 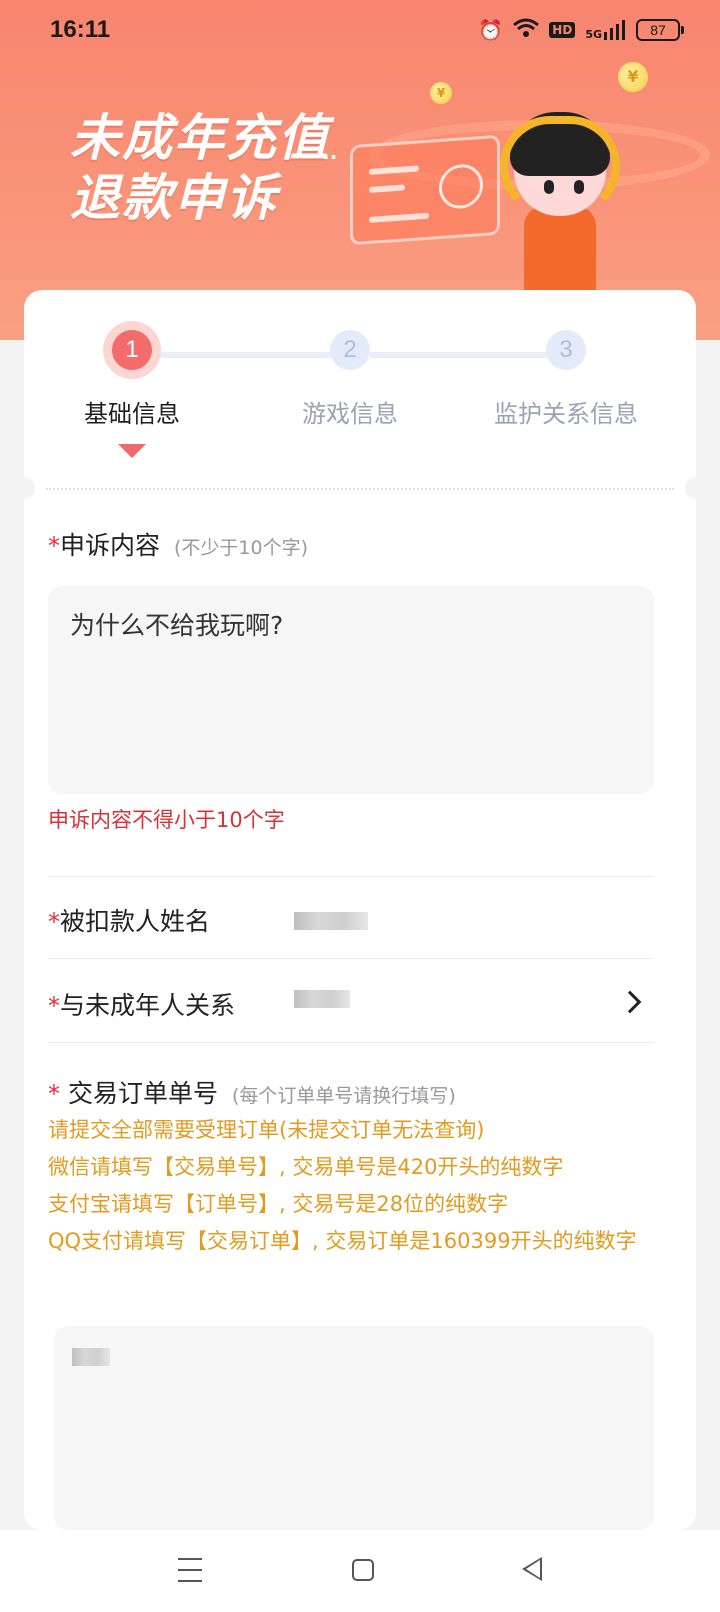 I want to click on payer-name-label: *被扣款人姓名, so click(x=129, y=920).